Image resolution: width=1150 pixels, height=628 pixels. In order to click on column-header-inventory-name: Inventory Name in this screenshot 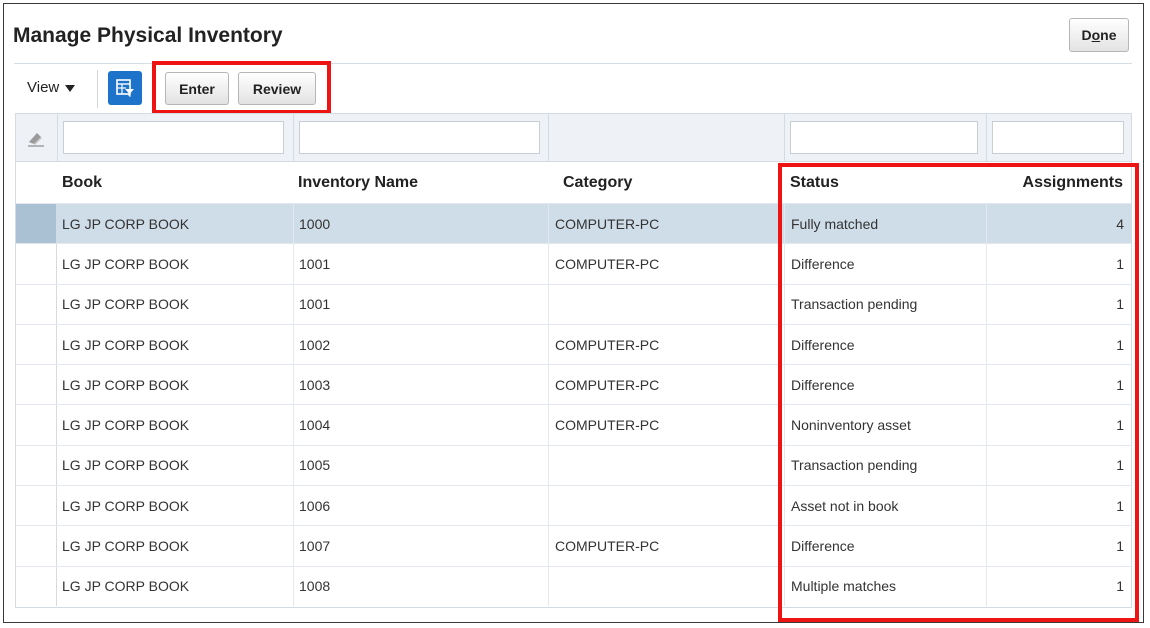, I will do `click(358, 183)`.